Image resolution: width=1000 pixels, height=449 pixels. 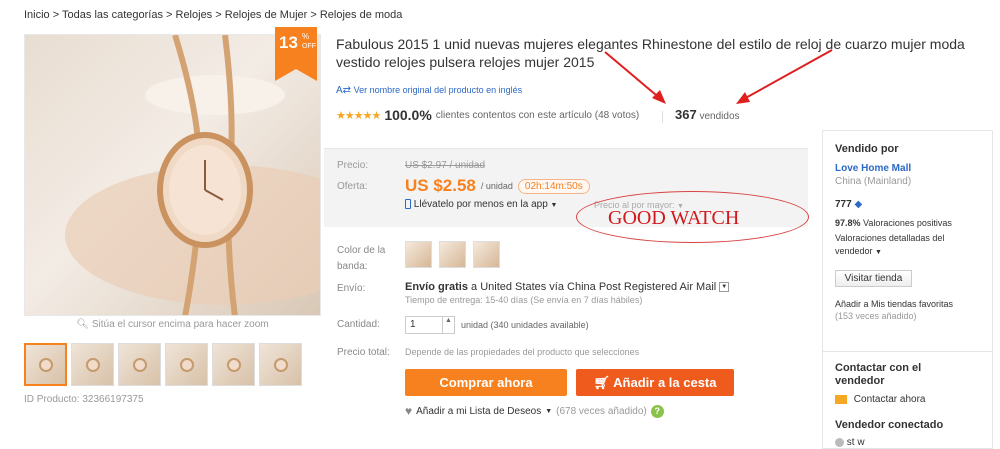 I want to click on breadcrumb-all-categories: Todas las categorías, so click(x=112, y=15).